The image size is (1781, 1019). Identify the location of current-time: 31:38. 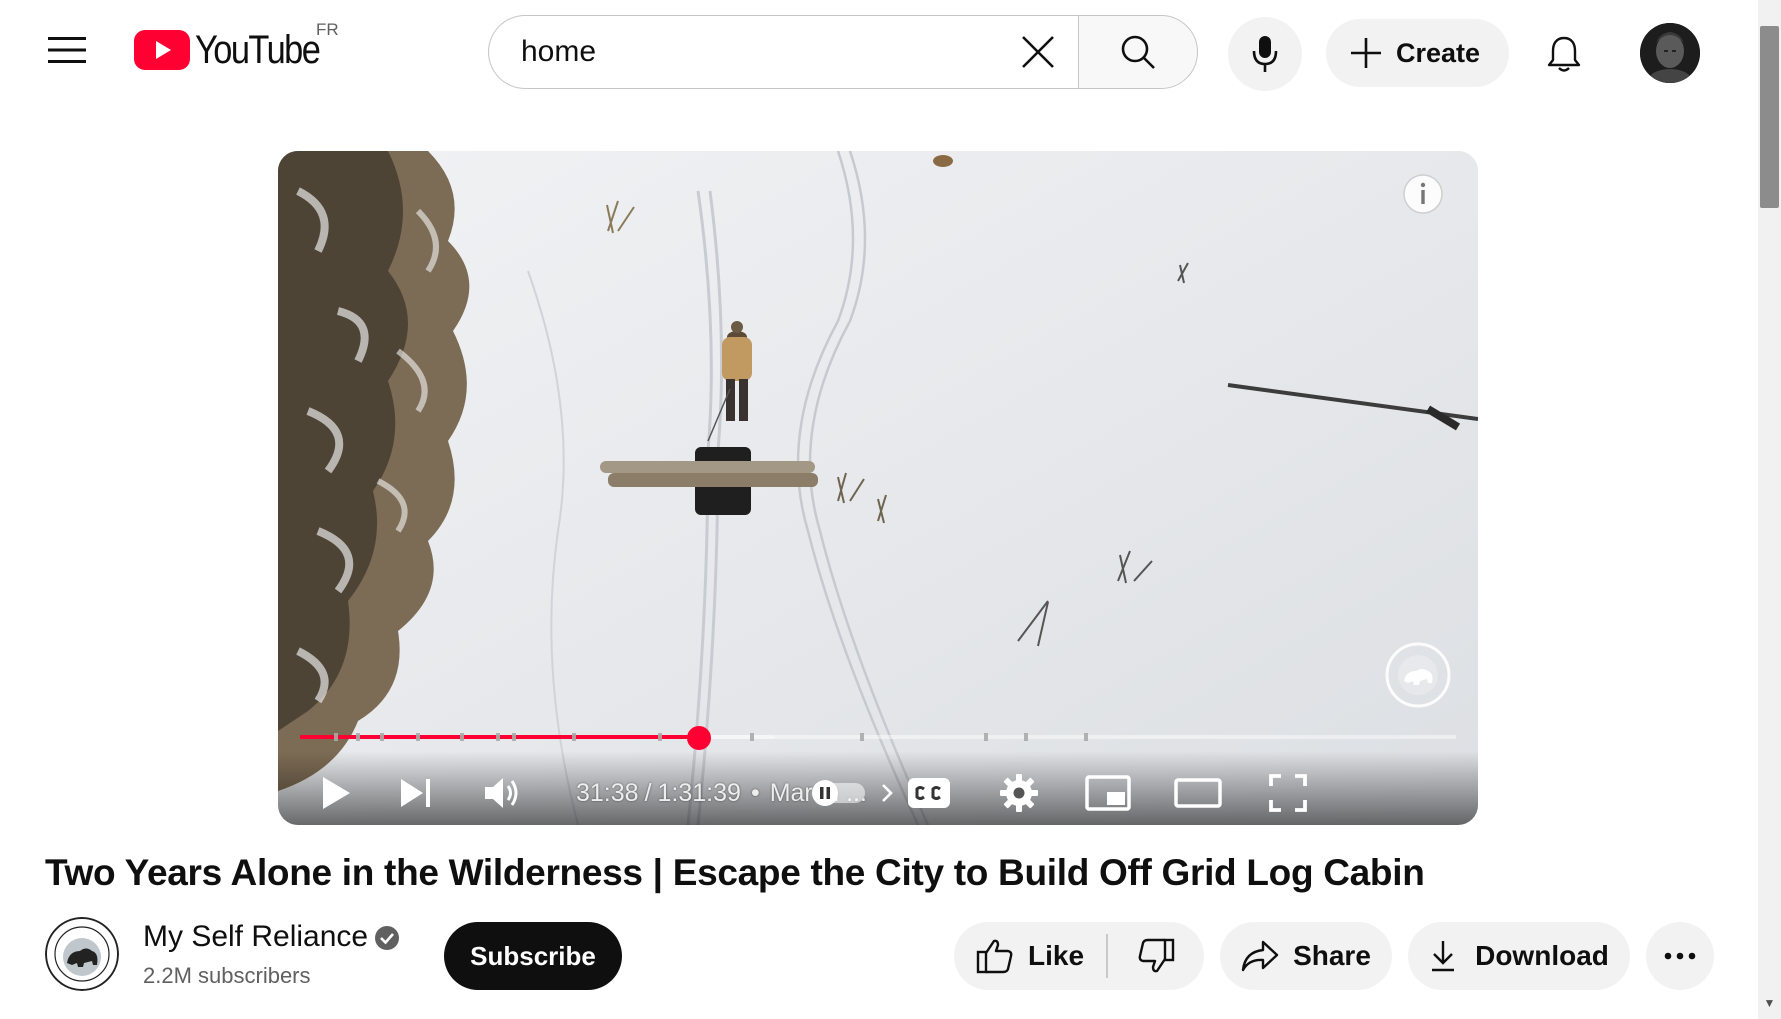
(607, 792).